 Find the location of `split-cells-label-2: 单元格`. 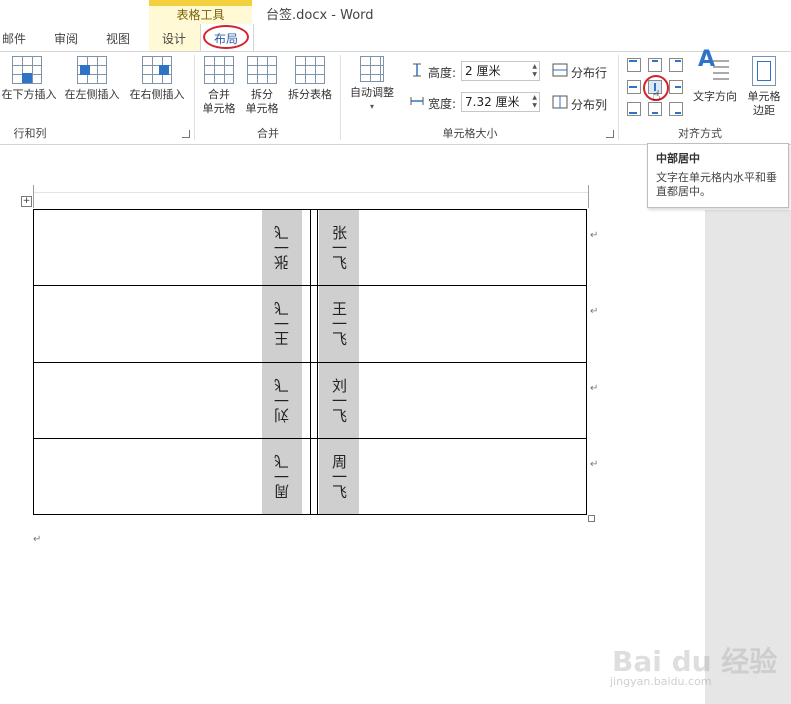

split-cells-label-2: 单元格 is located at coordinates (262, 108).